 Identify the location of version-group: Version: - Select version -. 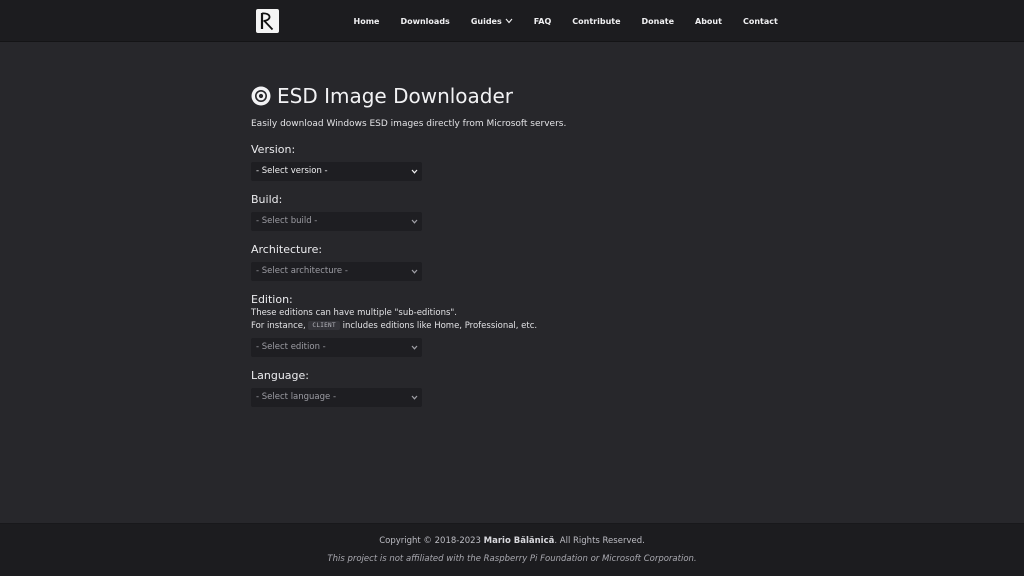
(511, 162).